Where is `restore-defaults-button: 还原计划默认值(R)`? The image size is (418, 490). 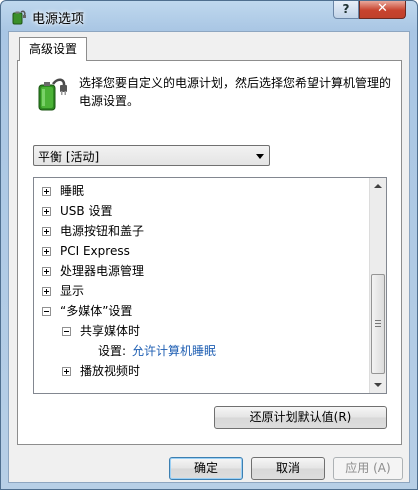
restore-defaults-button: 还原计划默认值(R) is located at coordinates (300, 417).